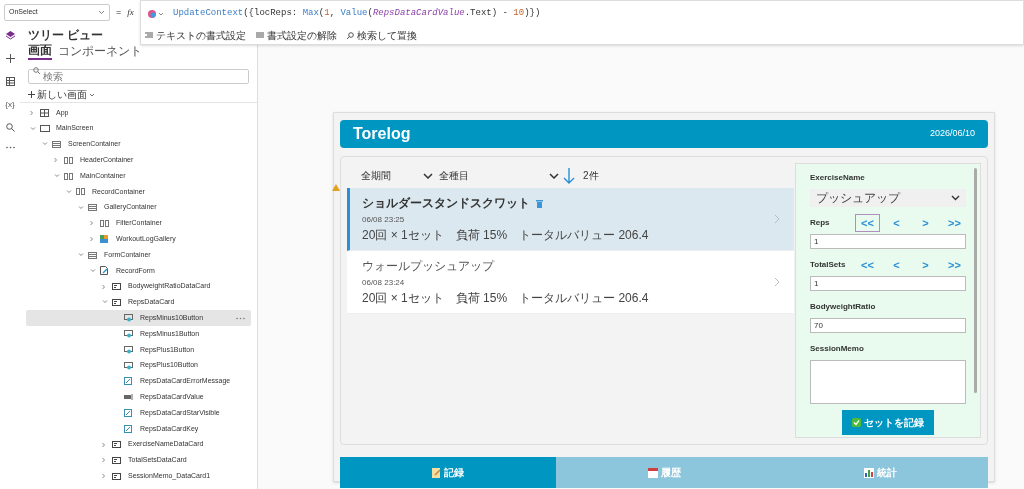 This screenshot has width=1024, height=489. What do you see at coordinates (837, 349) in the screenshot?
I see `field-label: SessionMemo` at bounding box center [837, 349].